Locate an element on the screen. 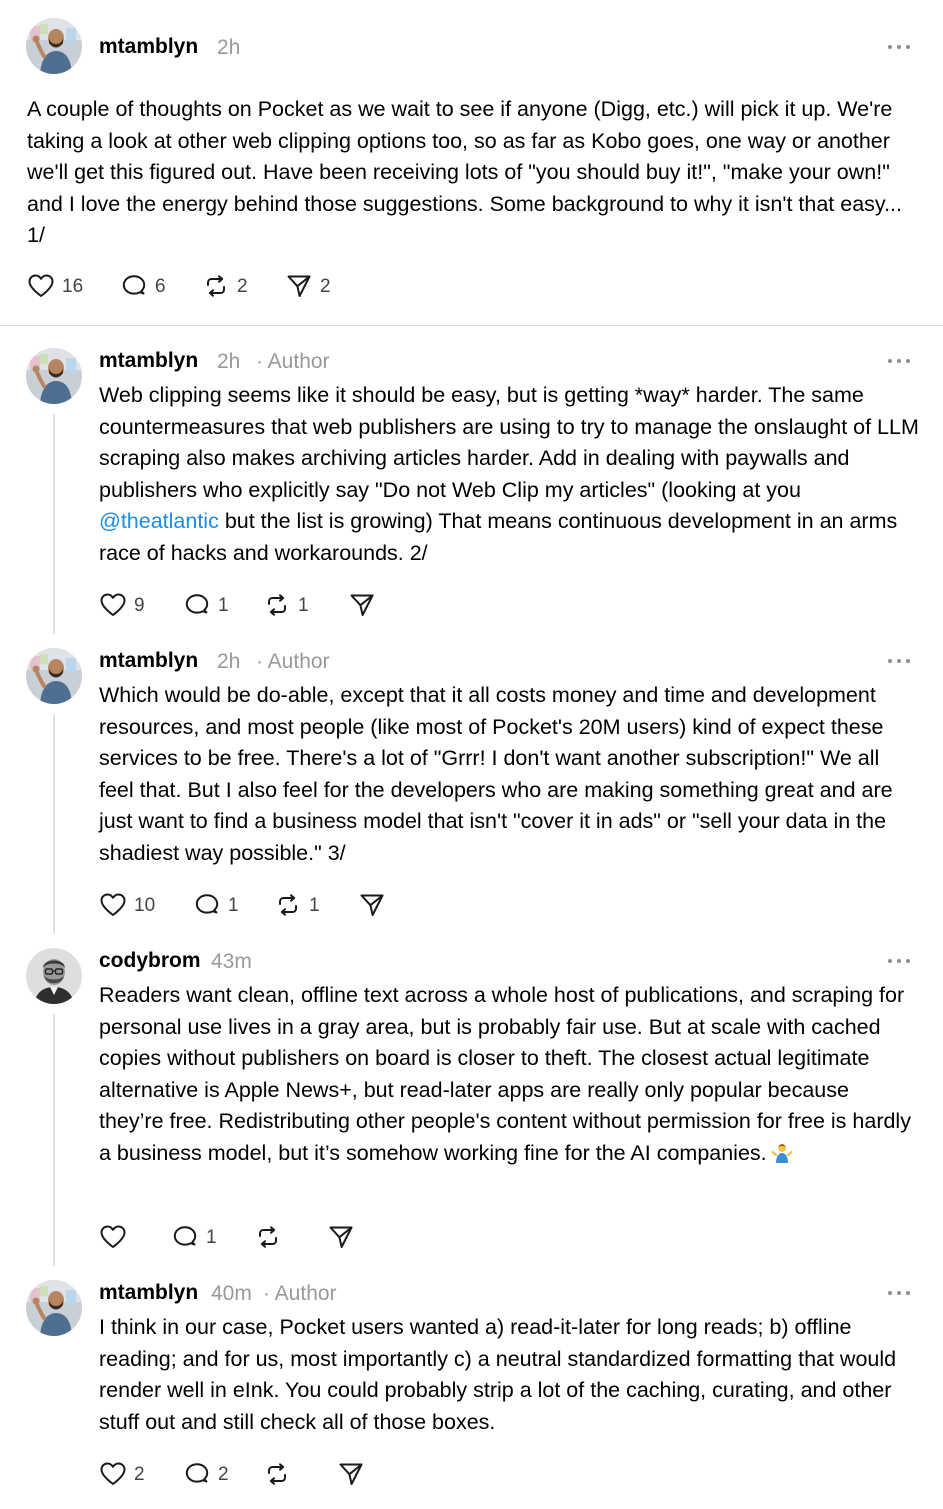 This screenshot has width=943, height=1509. reply-button: 2 is located at coordinates (206, 1474).